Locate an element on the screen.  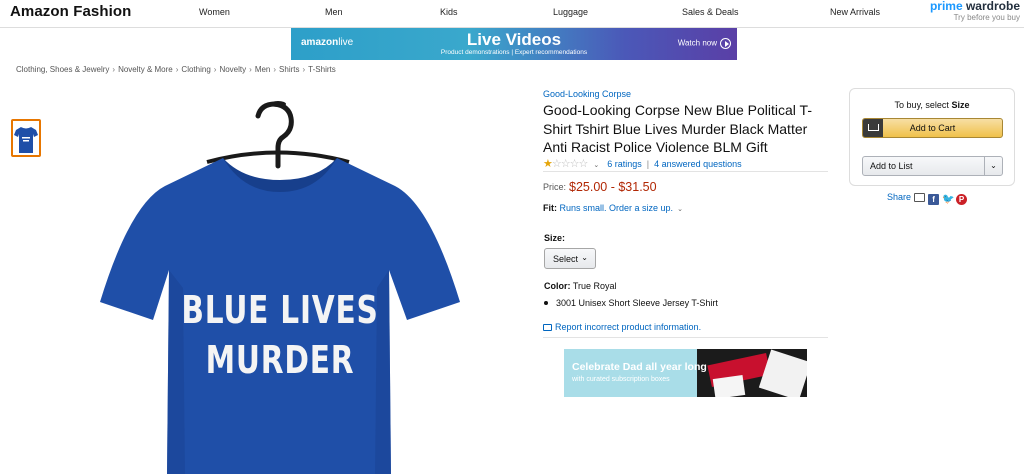
nav-link-new-arrivals: New Arrivals is located at coordinates (855, 12).